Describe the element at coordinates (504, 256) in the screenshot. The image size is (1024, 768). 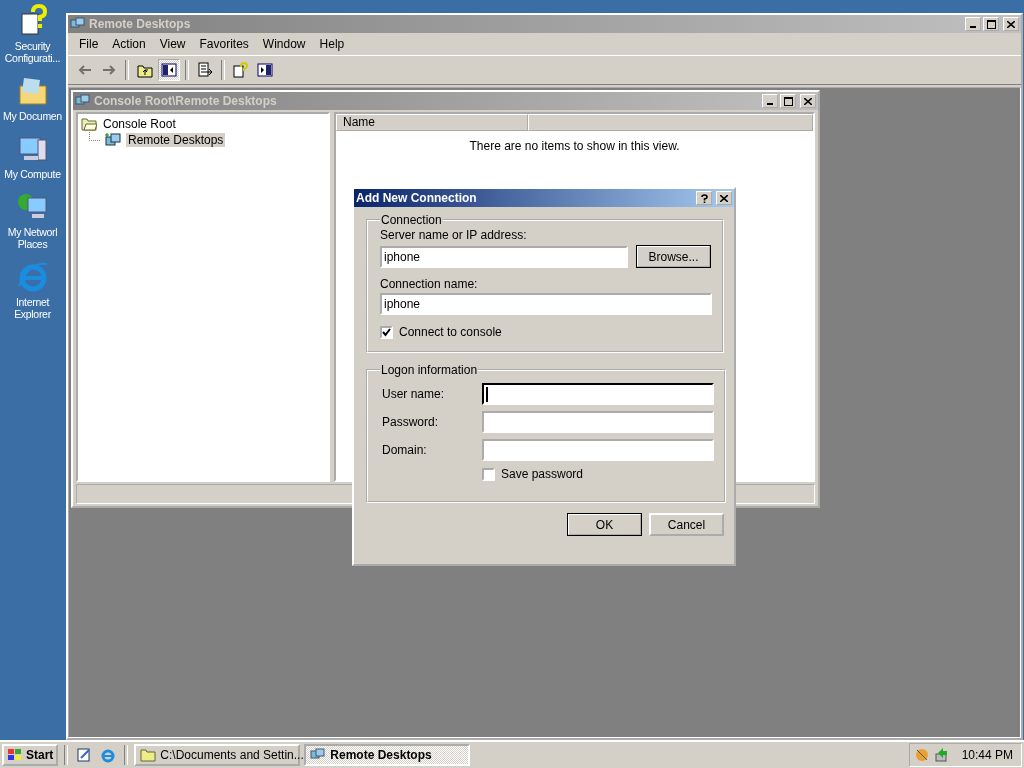
I see `server-name-field: iphone` at that location.